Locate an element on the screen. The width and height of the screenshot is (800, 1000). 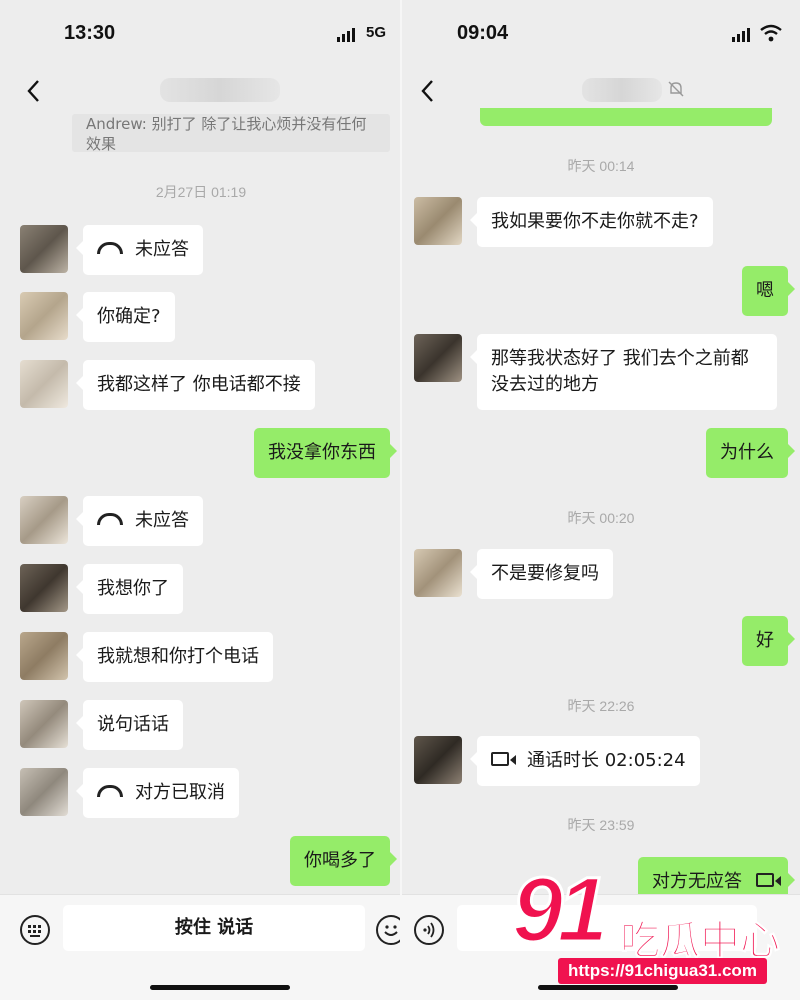
message-row: 我想你了 is located at coordinates (101, 589).